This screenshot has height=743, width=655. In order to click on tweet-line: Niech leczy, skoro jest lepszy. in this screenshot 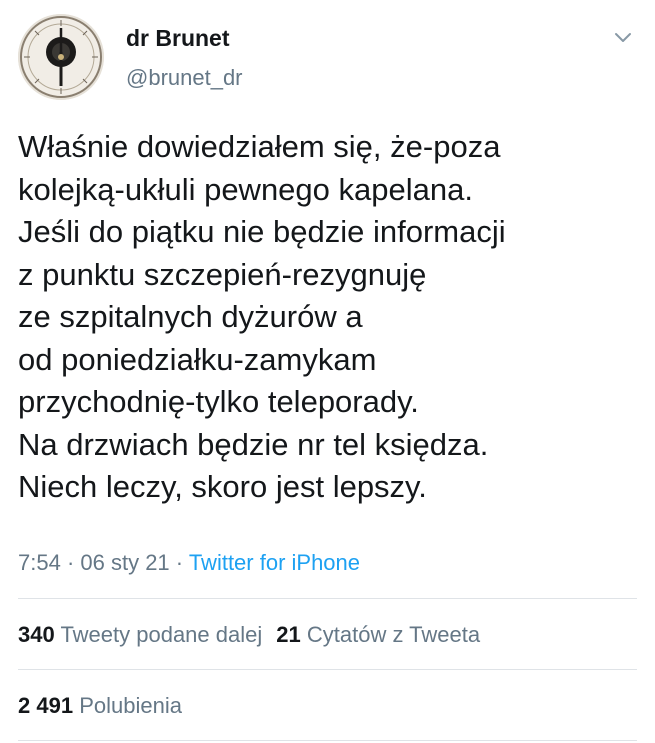, I will do `click(222, 486)`.